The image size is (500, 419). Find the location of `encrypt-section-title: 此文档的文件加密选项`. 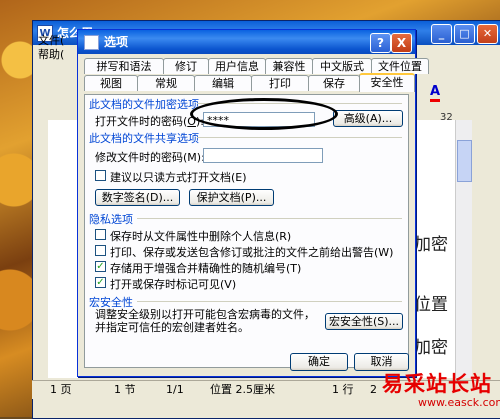

encrypt-section-title: 此文档的文件加密选项 is located at coordinates (144, 104).